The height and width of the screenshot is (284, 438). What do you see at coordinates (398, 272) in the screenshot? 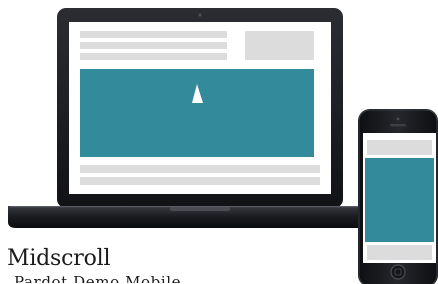
I see `home-button` at bounding box center [398, 272].